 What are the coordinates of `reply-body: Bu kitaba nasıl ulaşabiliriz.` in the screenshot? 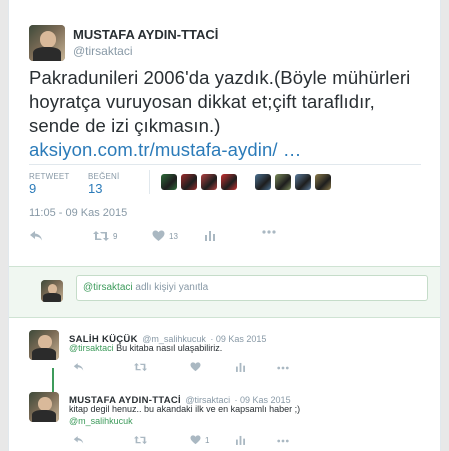 It's located at (168, 348).